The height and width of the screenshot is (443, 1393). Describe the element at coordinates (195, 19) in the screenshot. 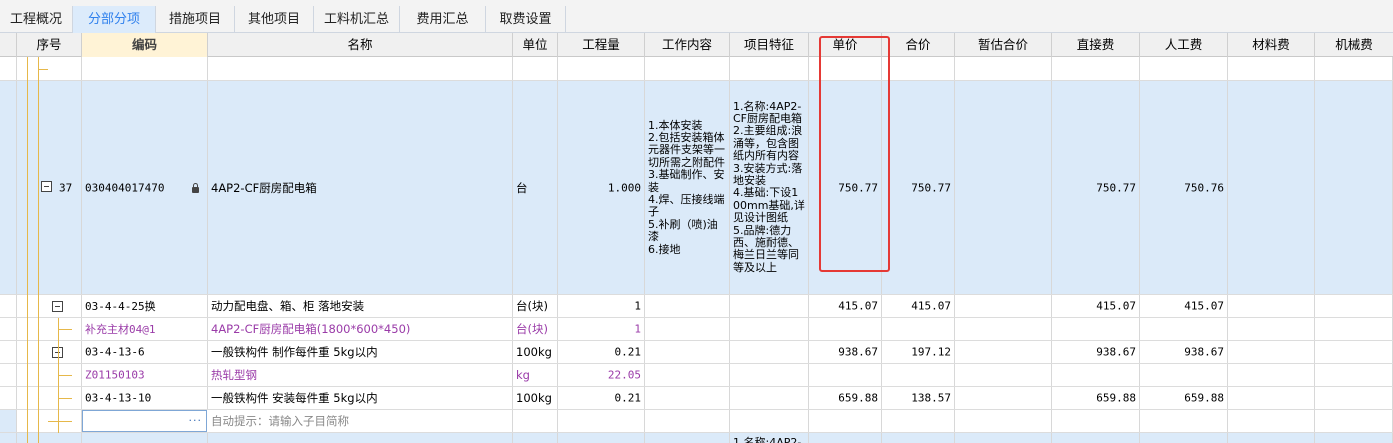

I see `tab-measures: 措施项目` at that location.